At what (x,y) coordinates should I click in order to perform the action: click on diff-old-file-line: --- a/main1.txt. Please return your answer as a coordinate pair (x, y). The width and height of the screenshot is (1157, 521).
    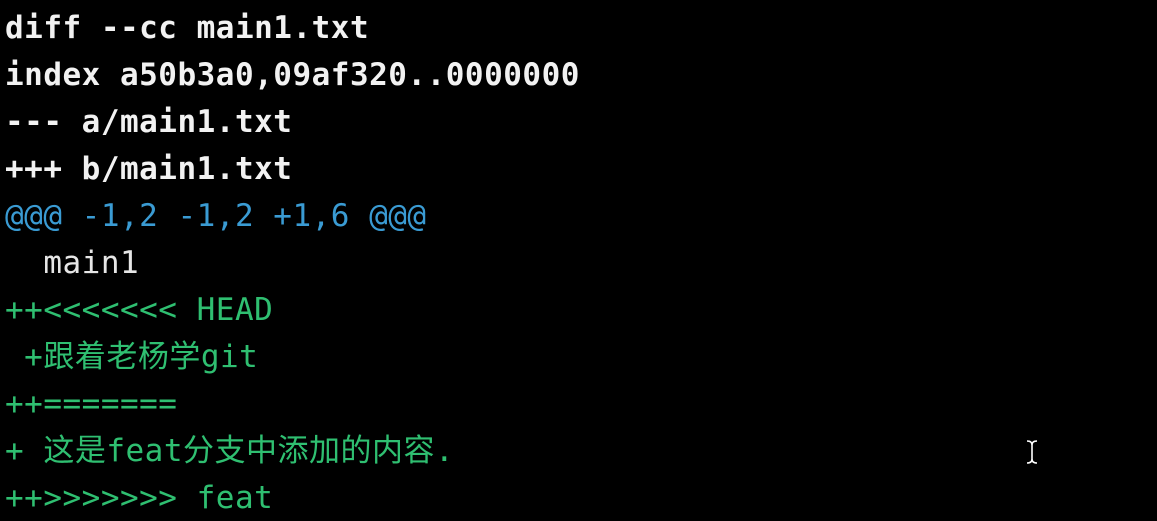
    Looking at the image, I should click on (149, 122).